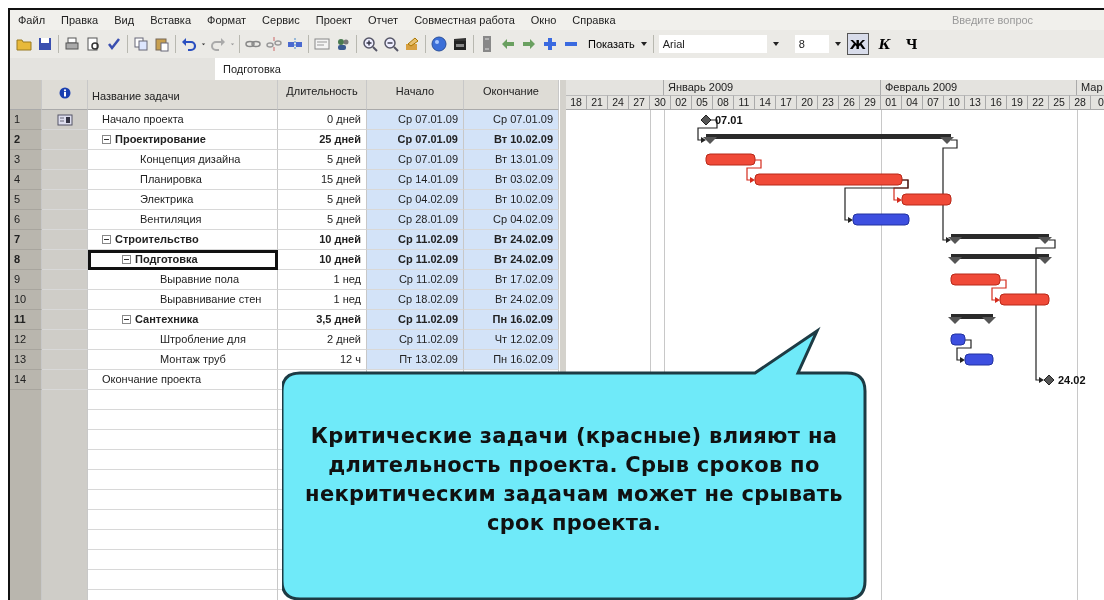 This screenshot has width=1104, height=600. Describe the element at coordinates (322, 95) in the screenshot. I see `column-header: Длительность` at that location.